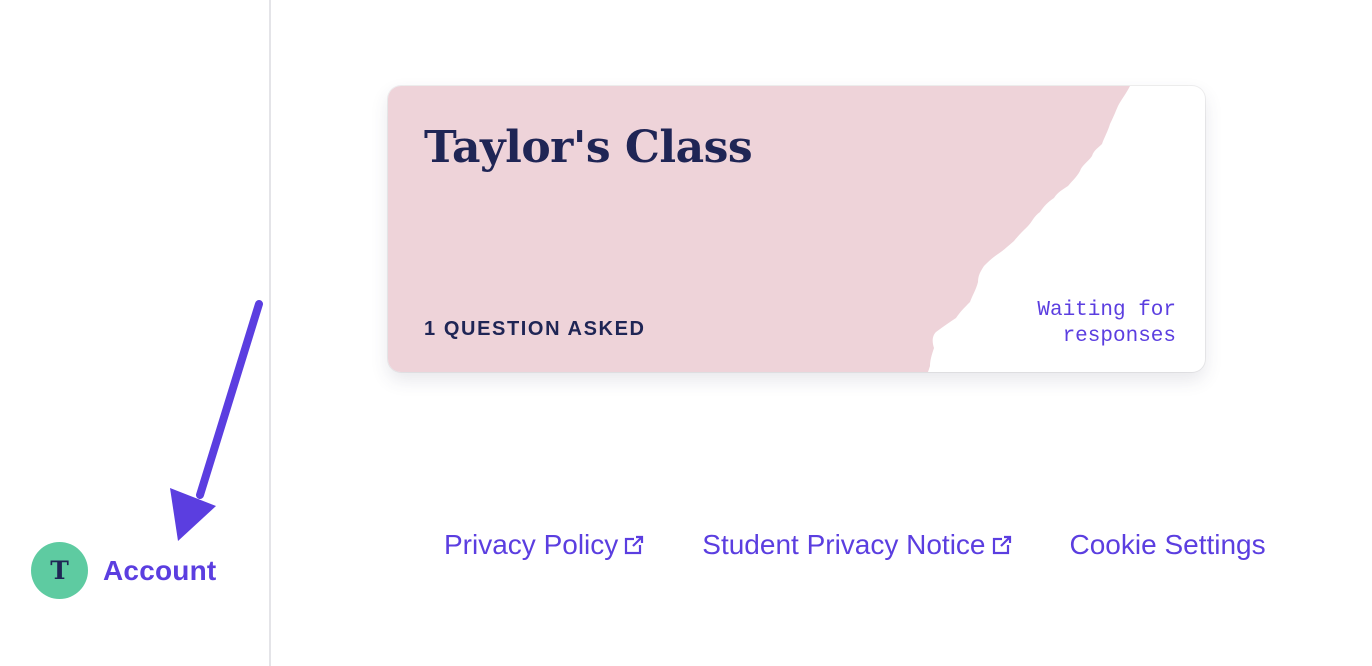  I want to click on class-title: Taylor's Class, so click(588, 147).